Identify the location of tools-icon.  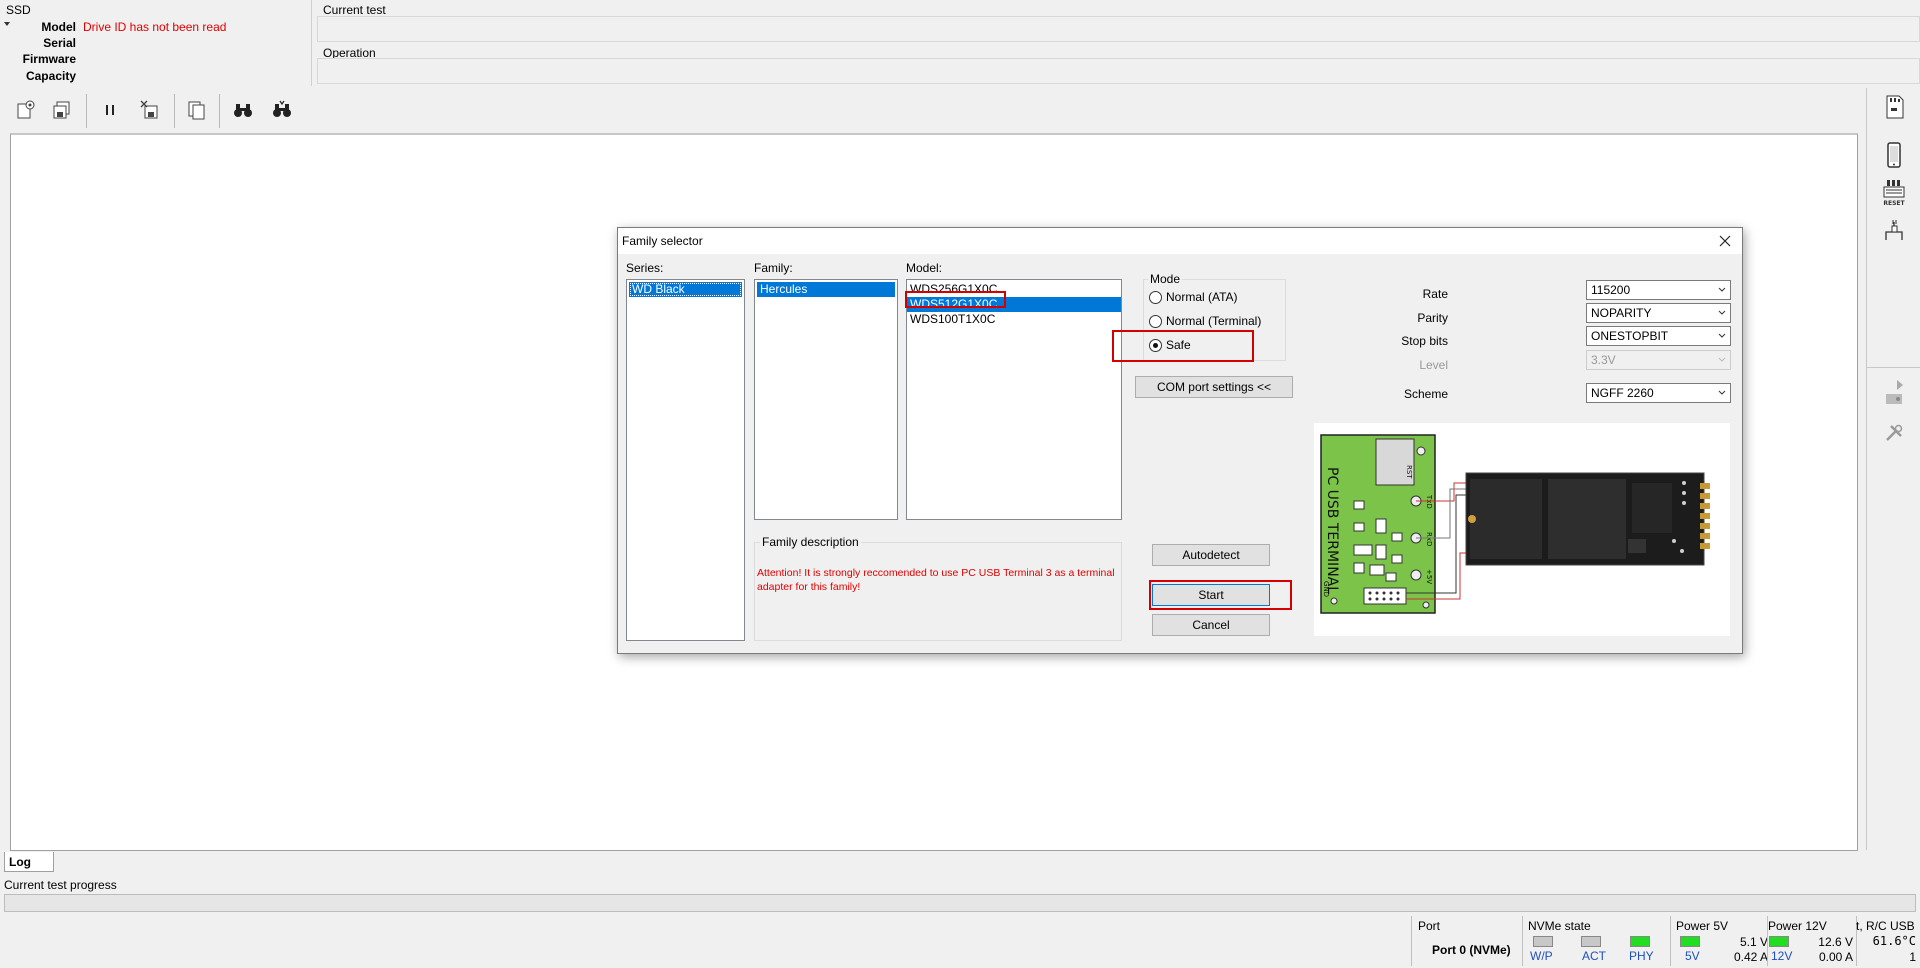
(1894, 432).